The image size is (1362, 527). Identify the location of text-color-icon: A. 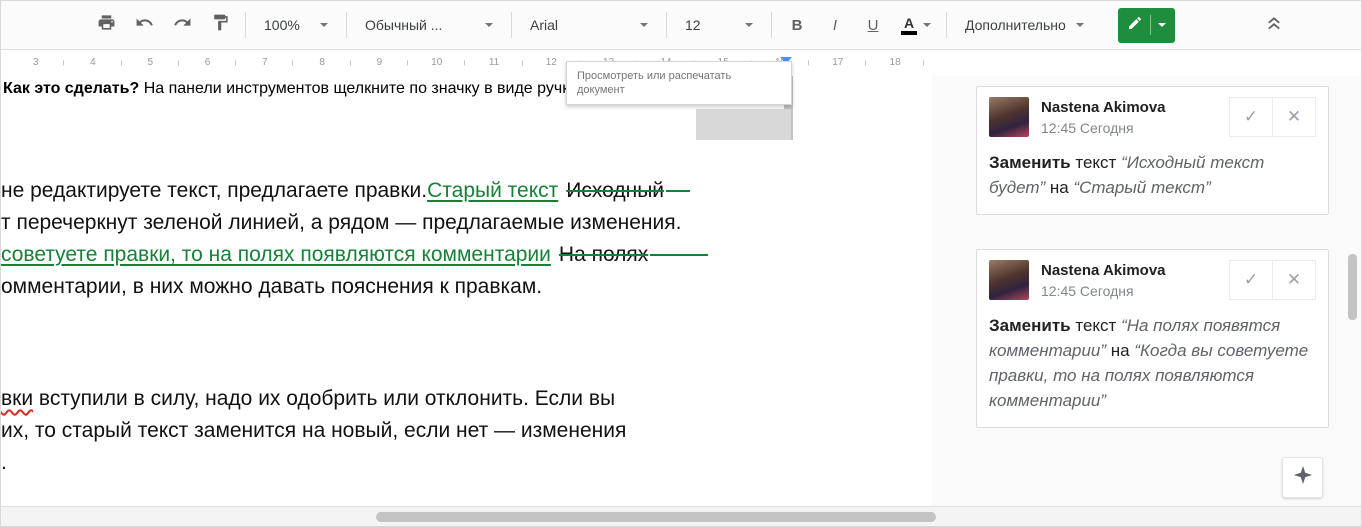
(909, 25).